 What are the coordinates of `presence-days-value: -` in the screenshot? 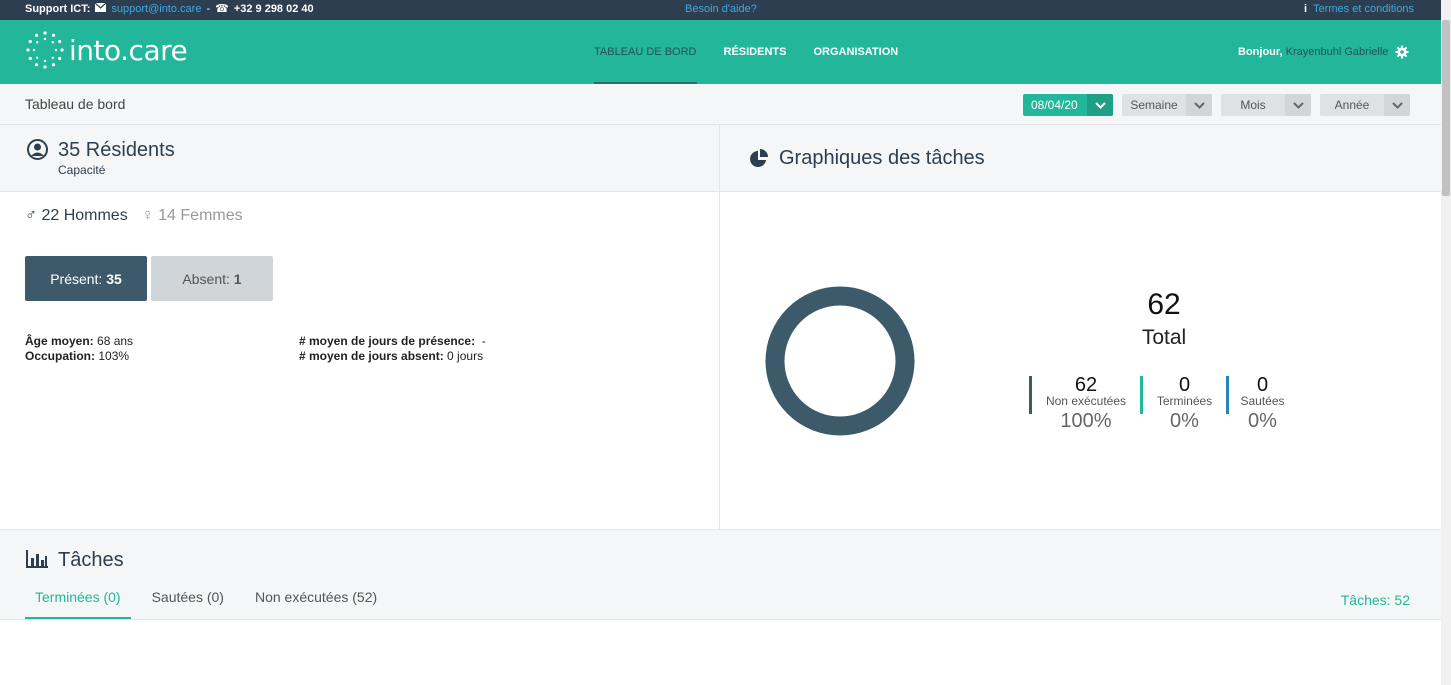 It's located at (483, 341).